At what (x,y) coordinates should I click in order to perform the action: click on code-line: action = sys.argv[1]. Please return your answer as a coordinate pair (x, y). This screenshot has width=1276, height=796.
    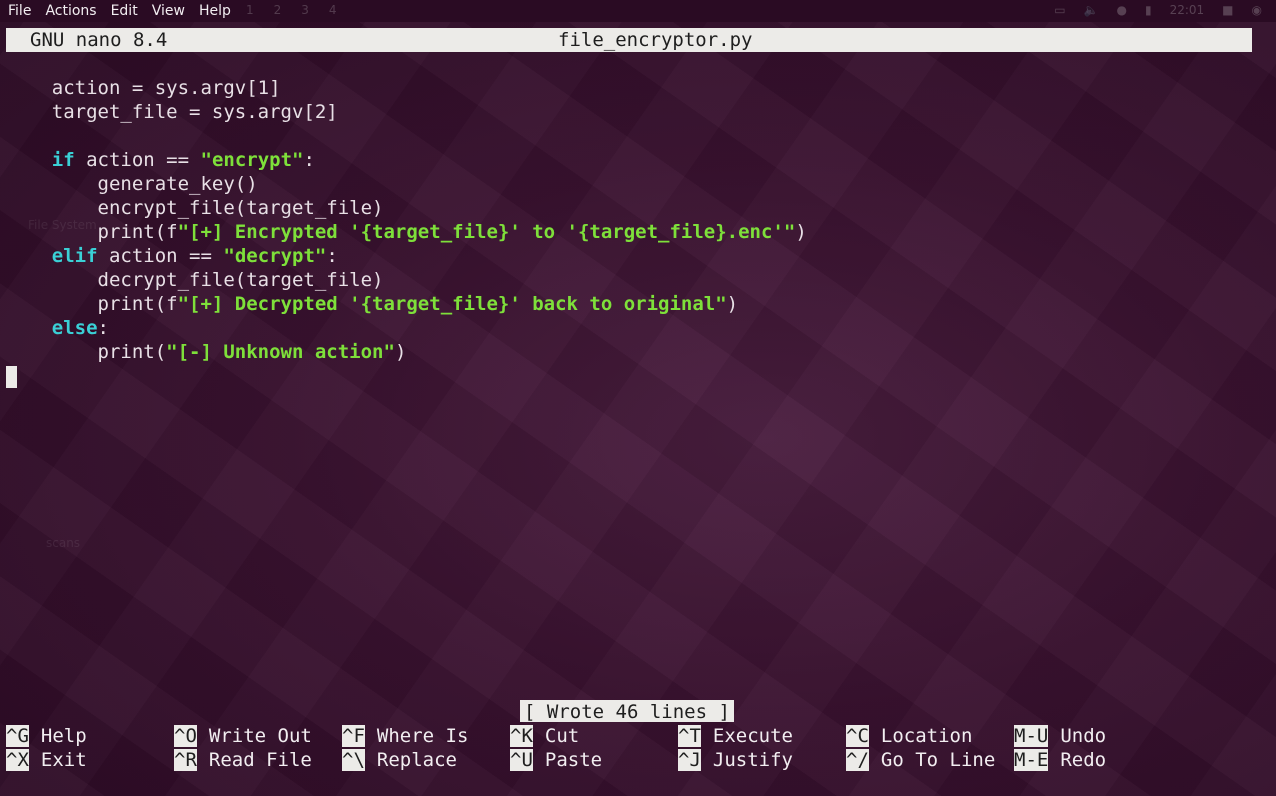
    Looking at the image, I should click on (143, 88).